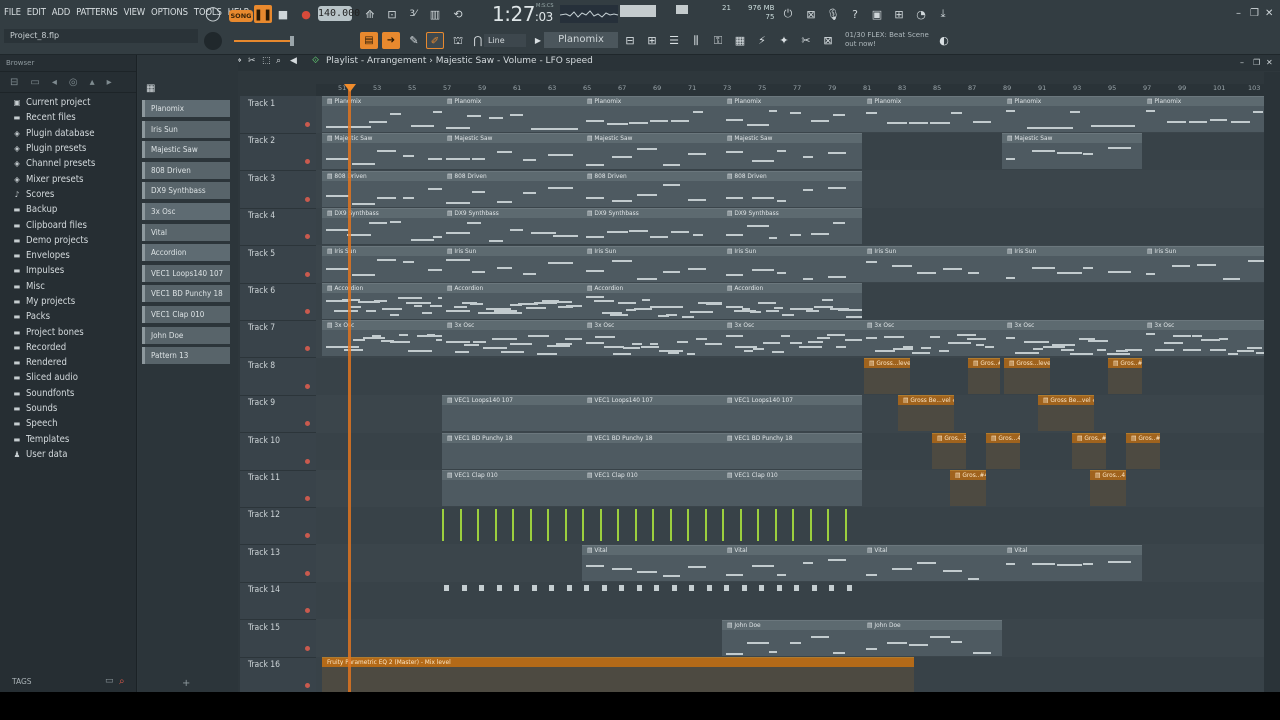 The height and width of the screenshot is (720, 1280). What do you see at coordinates (944, 40) in the screenshot?
I see `refresh-icon: ◐` at bounding box center [944, 40].